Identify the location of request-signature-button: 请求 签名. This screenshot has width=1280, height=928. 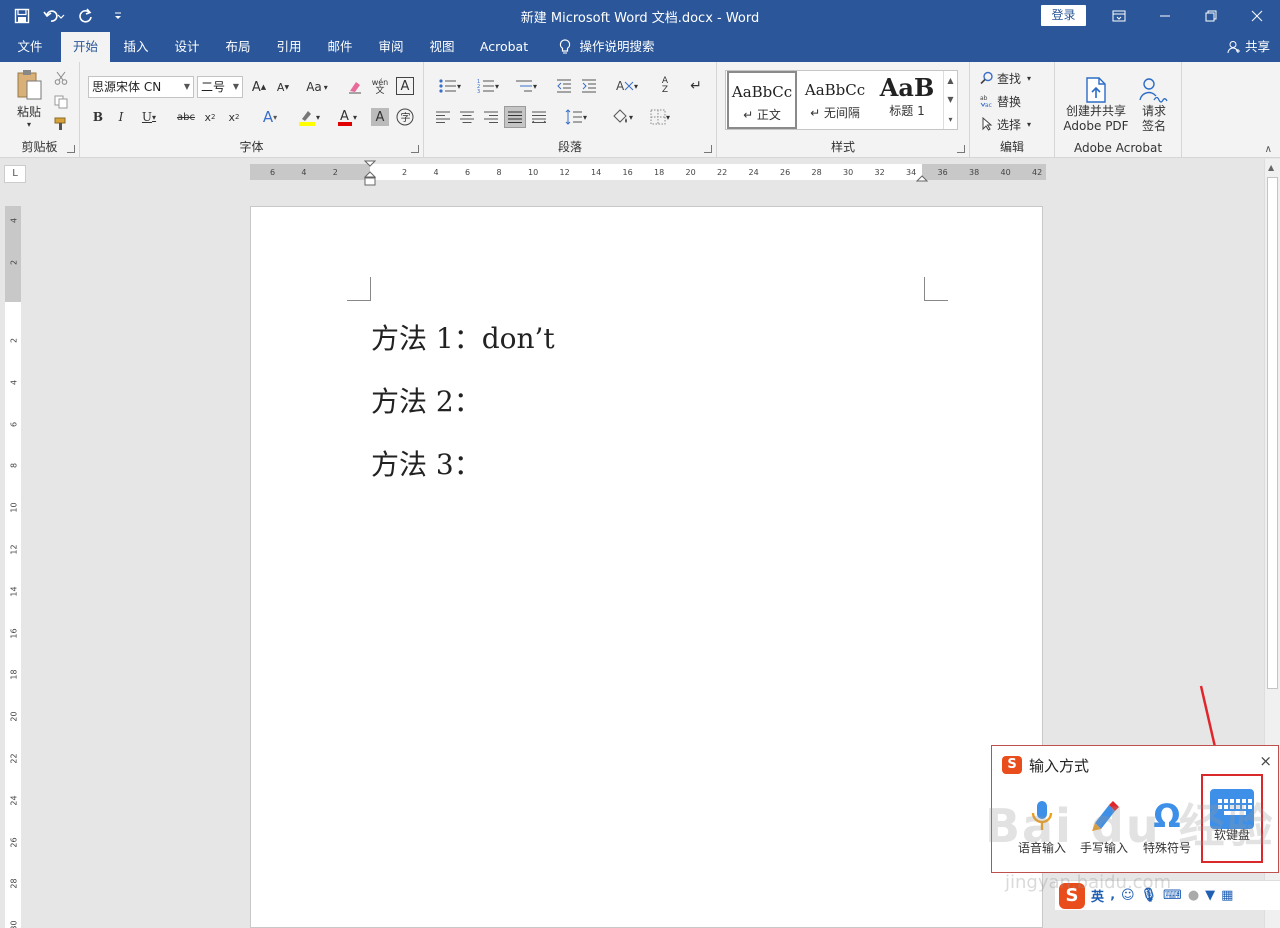
(1154, 105).